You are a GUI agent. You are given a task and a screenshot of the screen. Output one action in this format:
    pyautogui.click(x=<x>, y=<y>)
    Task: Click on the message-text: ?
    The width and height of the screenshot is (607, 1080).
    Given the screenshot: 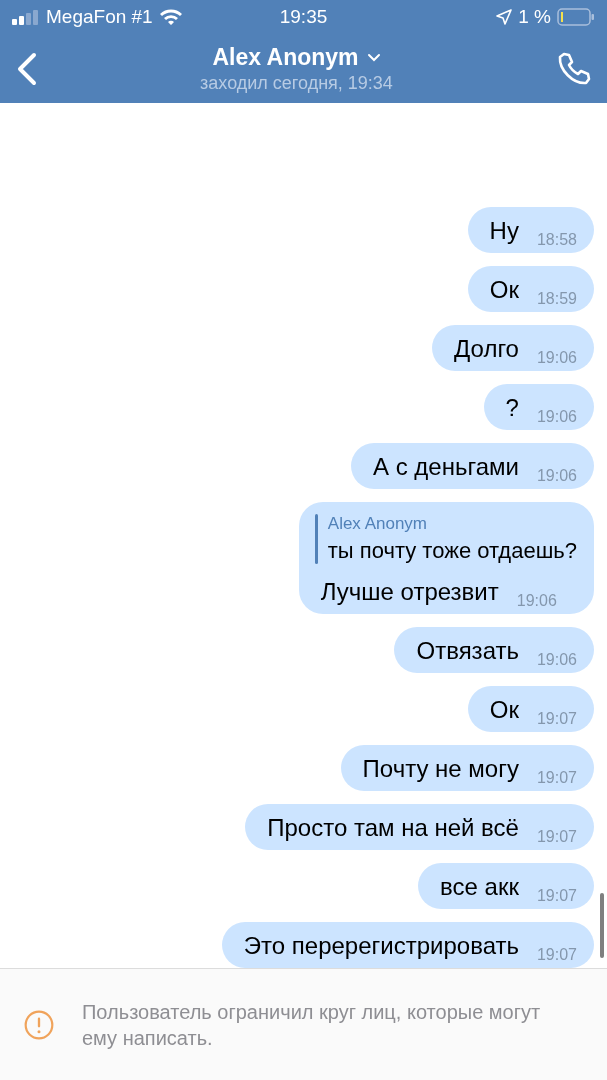 What is the action you would take?
    pyautogui.click(x=512, y=408)
    